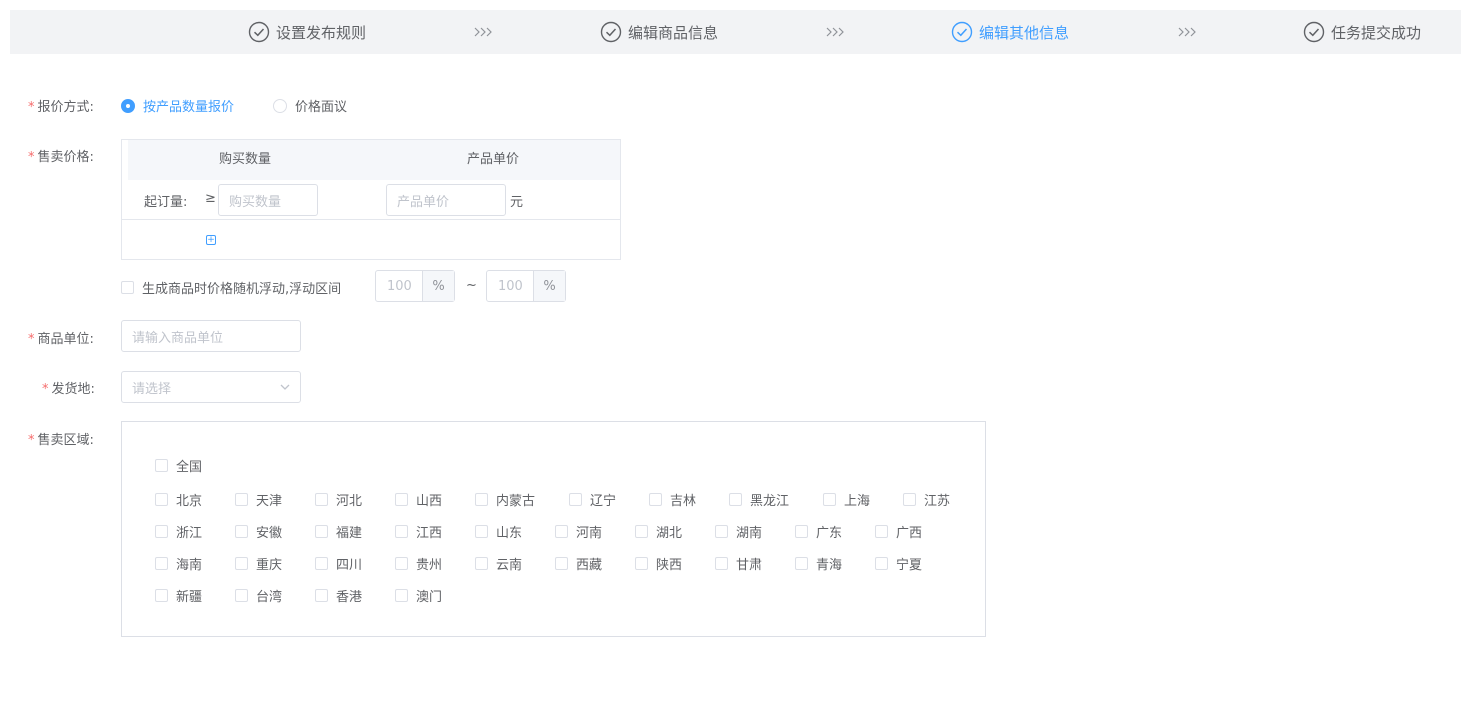 This screenshot has width=1461, height=704. Describe the element at coordinates (65, 440) in the screenshot. I see `label-text: 售卖区域:` at that location.